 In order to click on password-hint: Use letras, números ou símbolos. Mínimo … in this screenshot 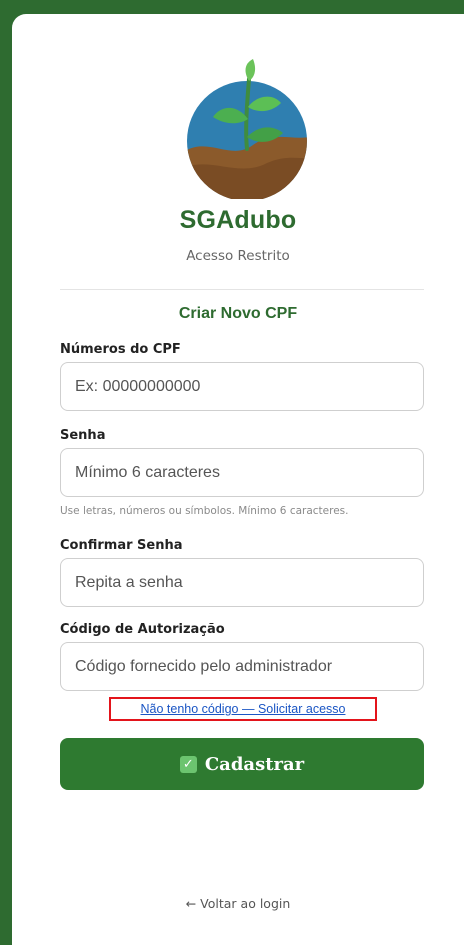, I will do `click(204, 511)`.